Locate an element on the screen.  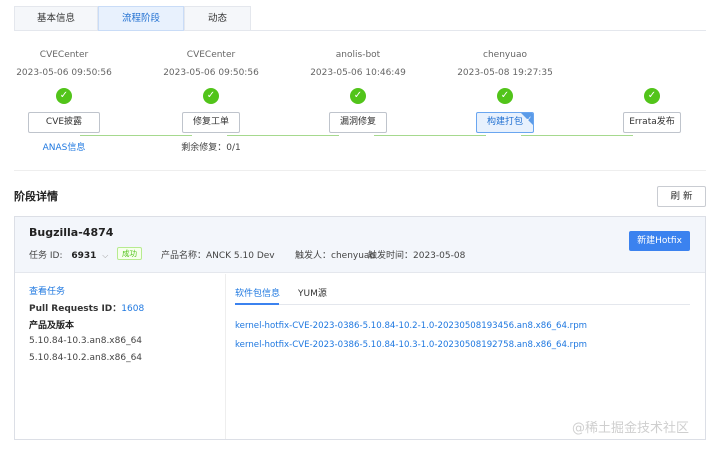
status-badge: 成功 is located at coordinates (129, 253).